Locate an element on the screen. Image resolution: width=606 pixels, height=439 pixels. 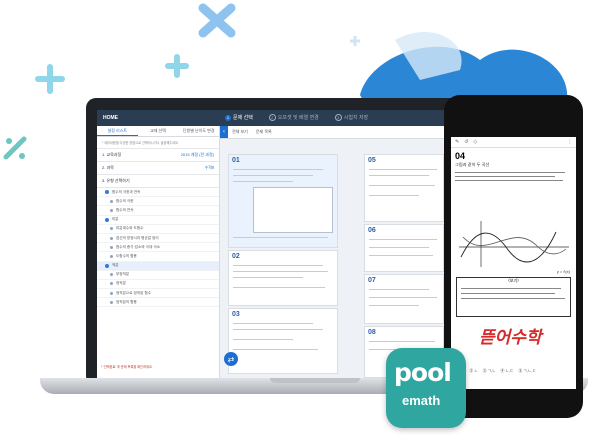
plus-icon is located at coordinates (112, 74).